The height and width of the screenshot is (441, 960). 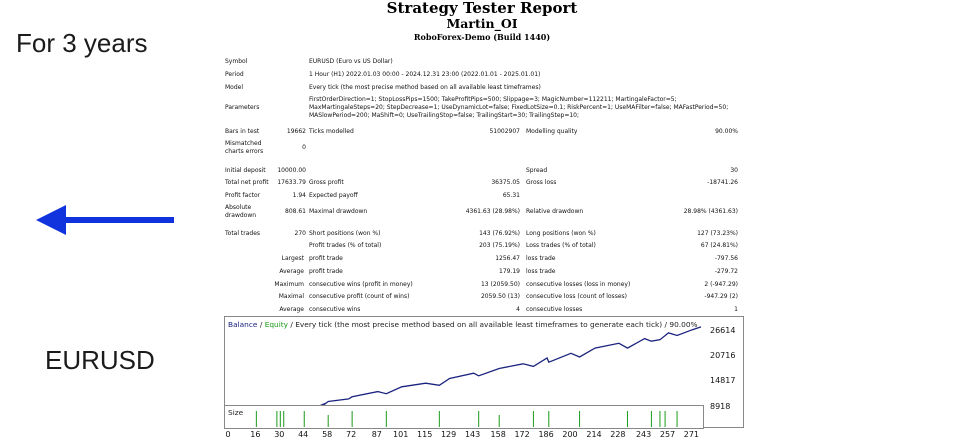 What do you see at coordinates (561, 233) in the screenshot?
I see `long-positions-label: Long positions (won %)` at bounding box center [561, 233].